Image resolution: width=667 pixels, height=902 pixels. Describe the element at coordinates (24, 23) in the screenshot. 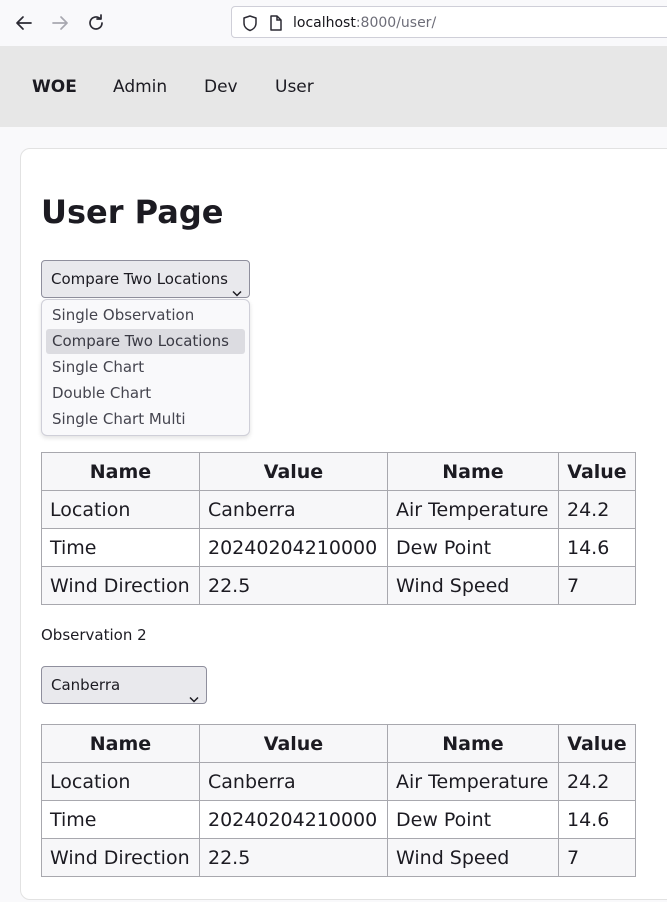

I see `back-arrow-icon` at that location.